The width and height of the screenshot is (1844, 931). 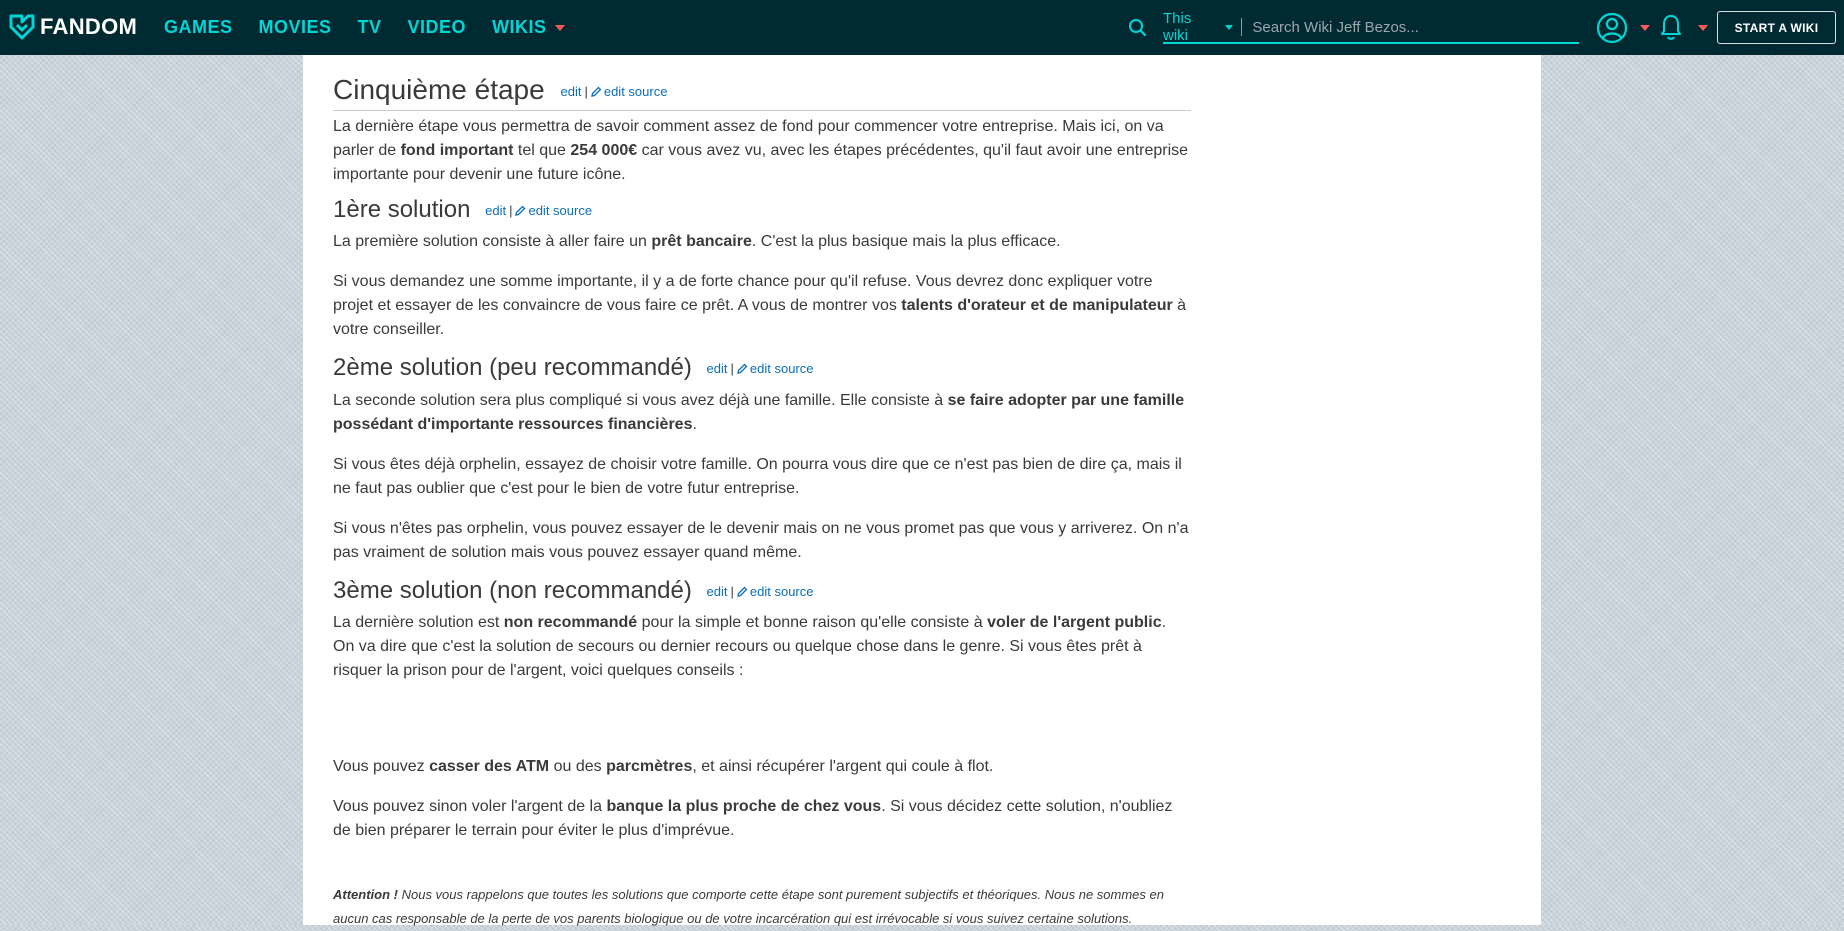 I want to click on text: ou des, so click(x=578, y=766).